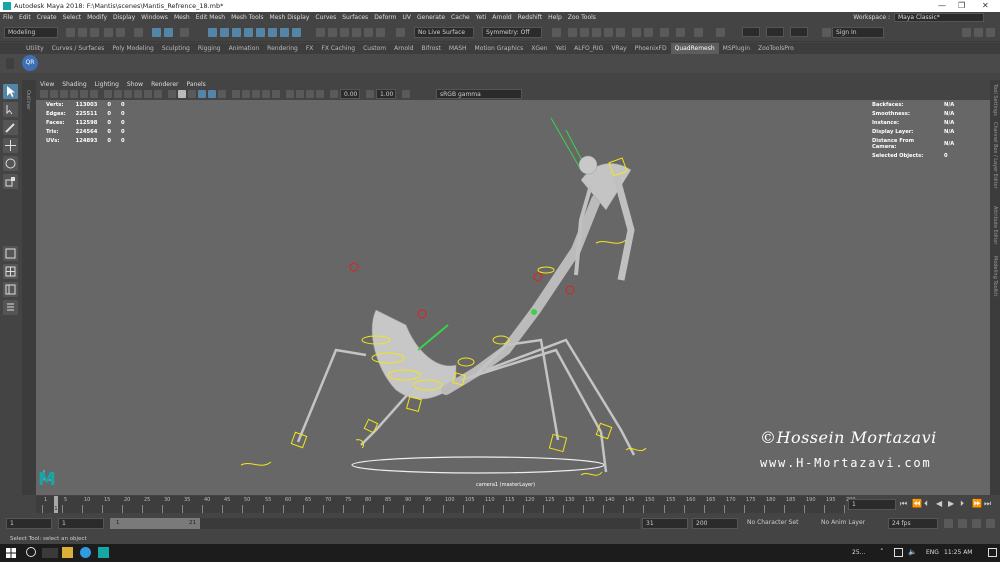 The width and height of the screenshot is (1000, 562). What do you see at coordinates (334, 94) in the screenshot?
I see `exposure-icon` at bounding box center [334, 94].